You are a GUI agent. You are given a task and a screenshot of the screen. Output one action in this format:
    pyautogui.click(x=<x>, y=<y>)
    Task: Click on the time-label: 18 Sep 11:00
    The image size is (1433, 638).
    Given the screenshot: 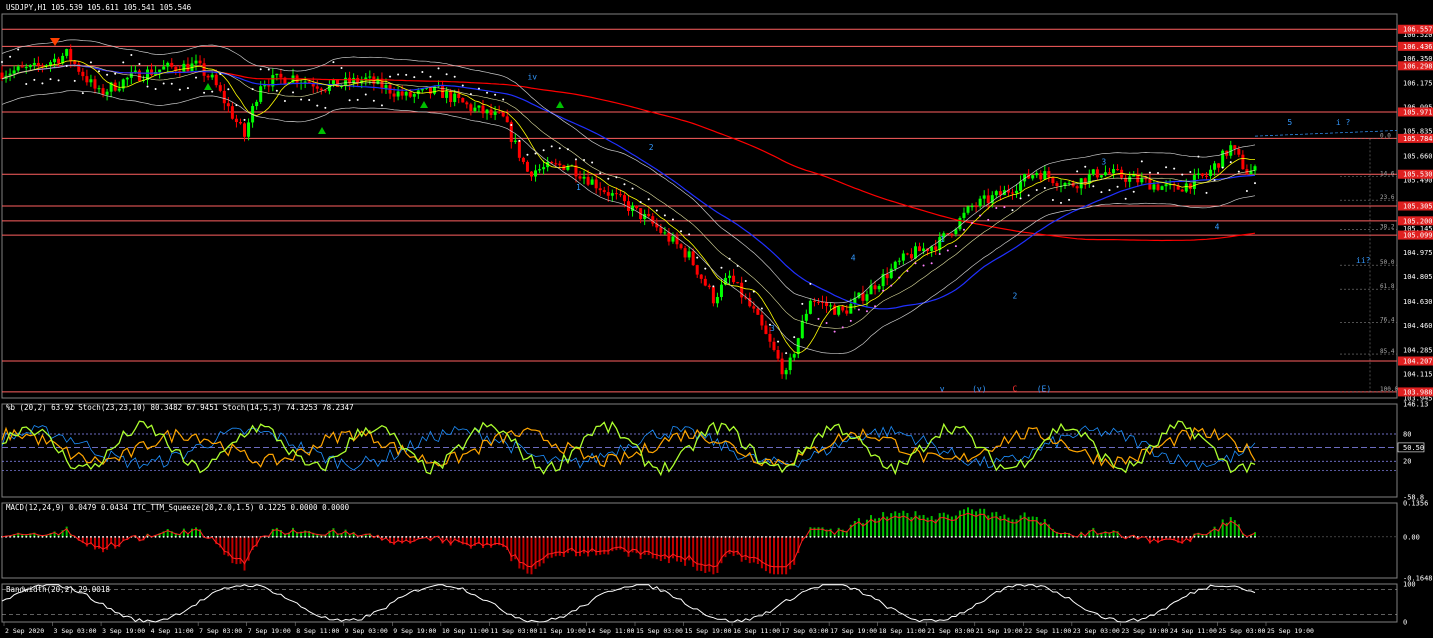 What is the action you would take?
    pyautogui.click(x=902, y=631)
    